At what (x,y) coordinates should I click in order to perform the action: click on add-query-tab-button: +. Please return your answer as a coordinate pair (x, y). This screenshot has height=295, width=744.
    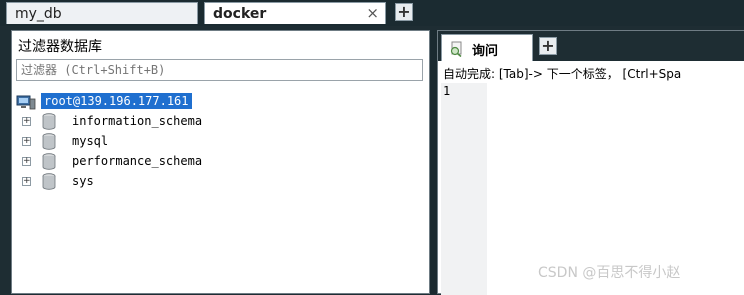
    Looking at the image, I should click on (548, 46).